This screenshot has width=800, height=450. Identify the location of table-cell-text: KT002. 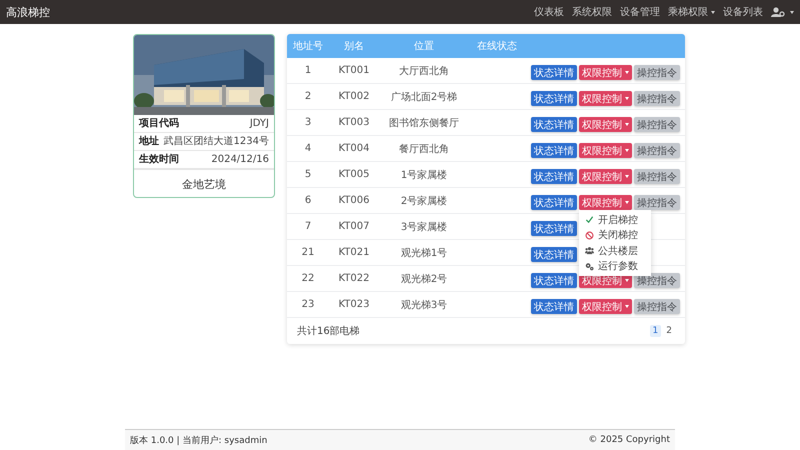
(354, 96).